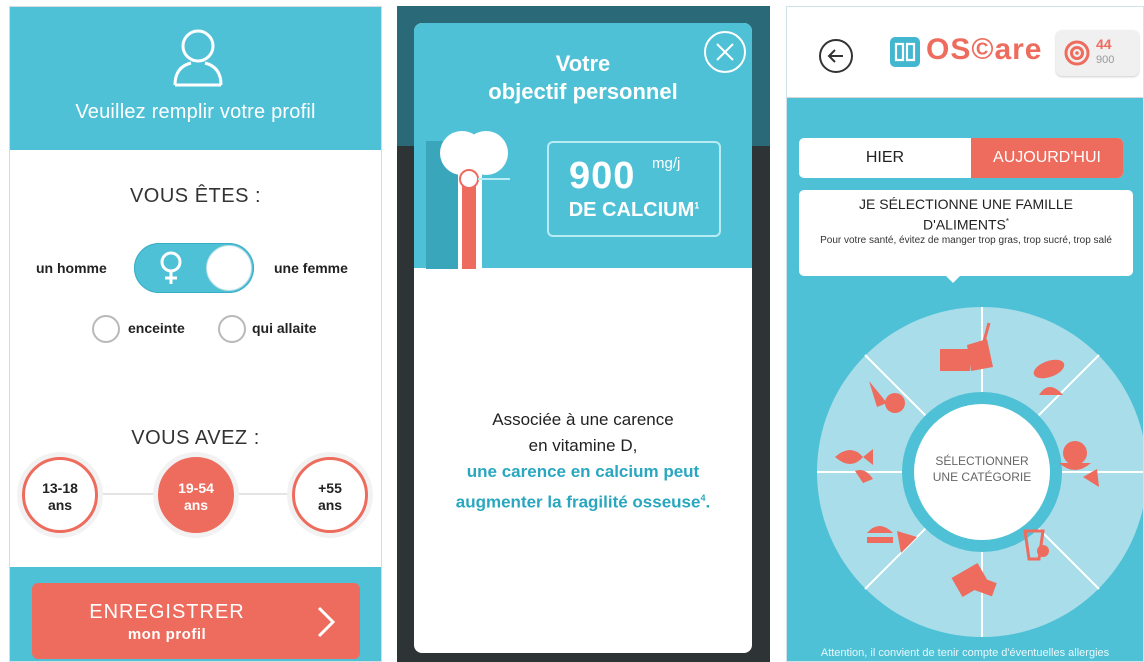 This screenshot has height=662, width=1144. What do you see at coordinates (330, 488) in the screenshot?
I see `age-range: +55` at bounding box center [330, 488].